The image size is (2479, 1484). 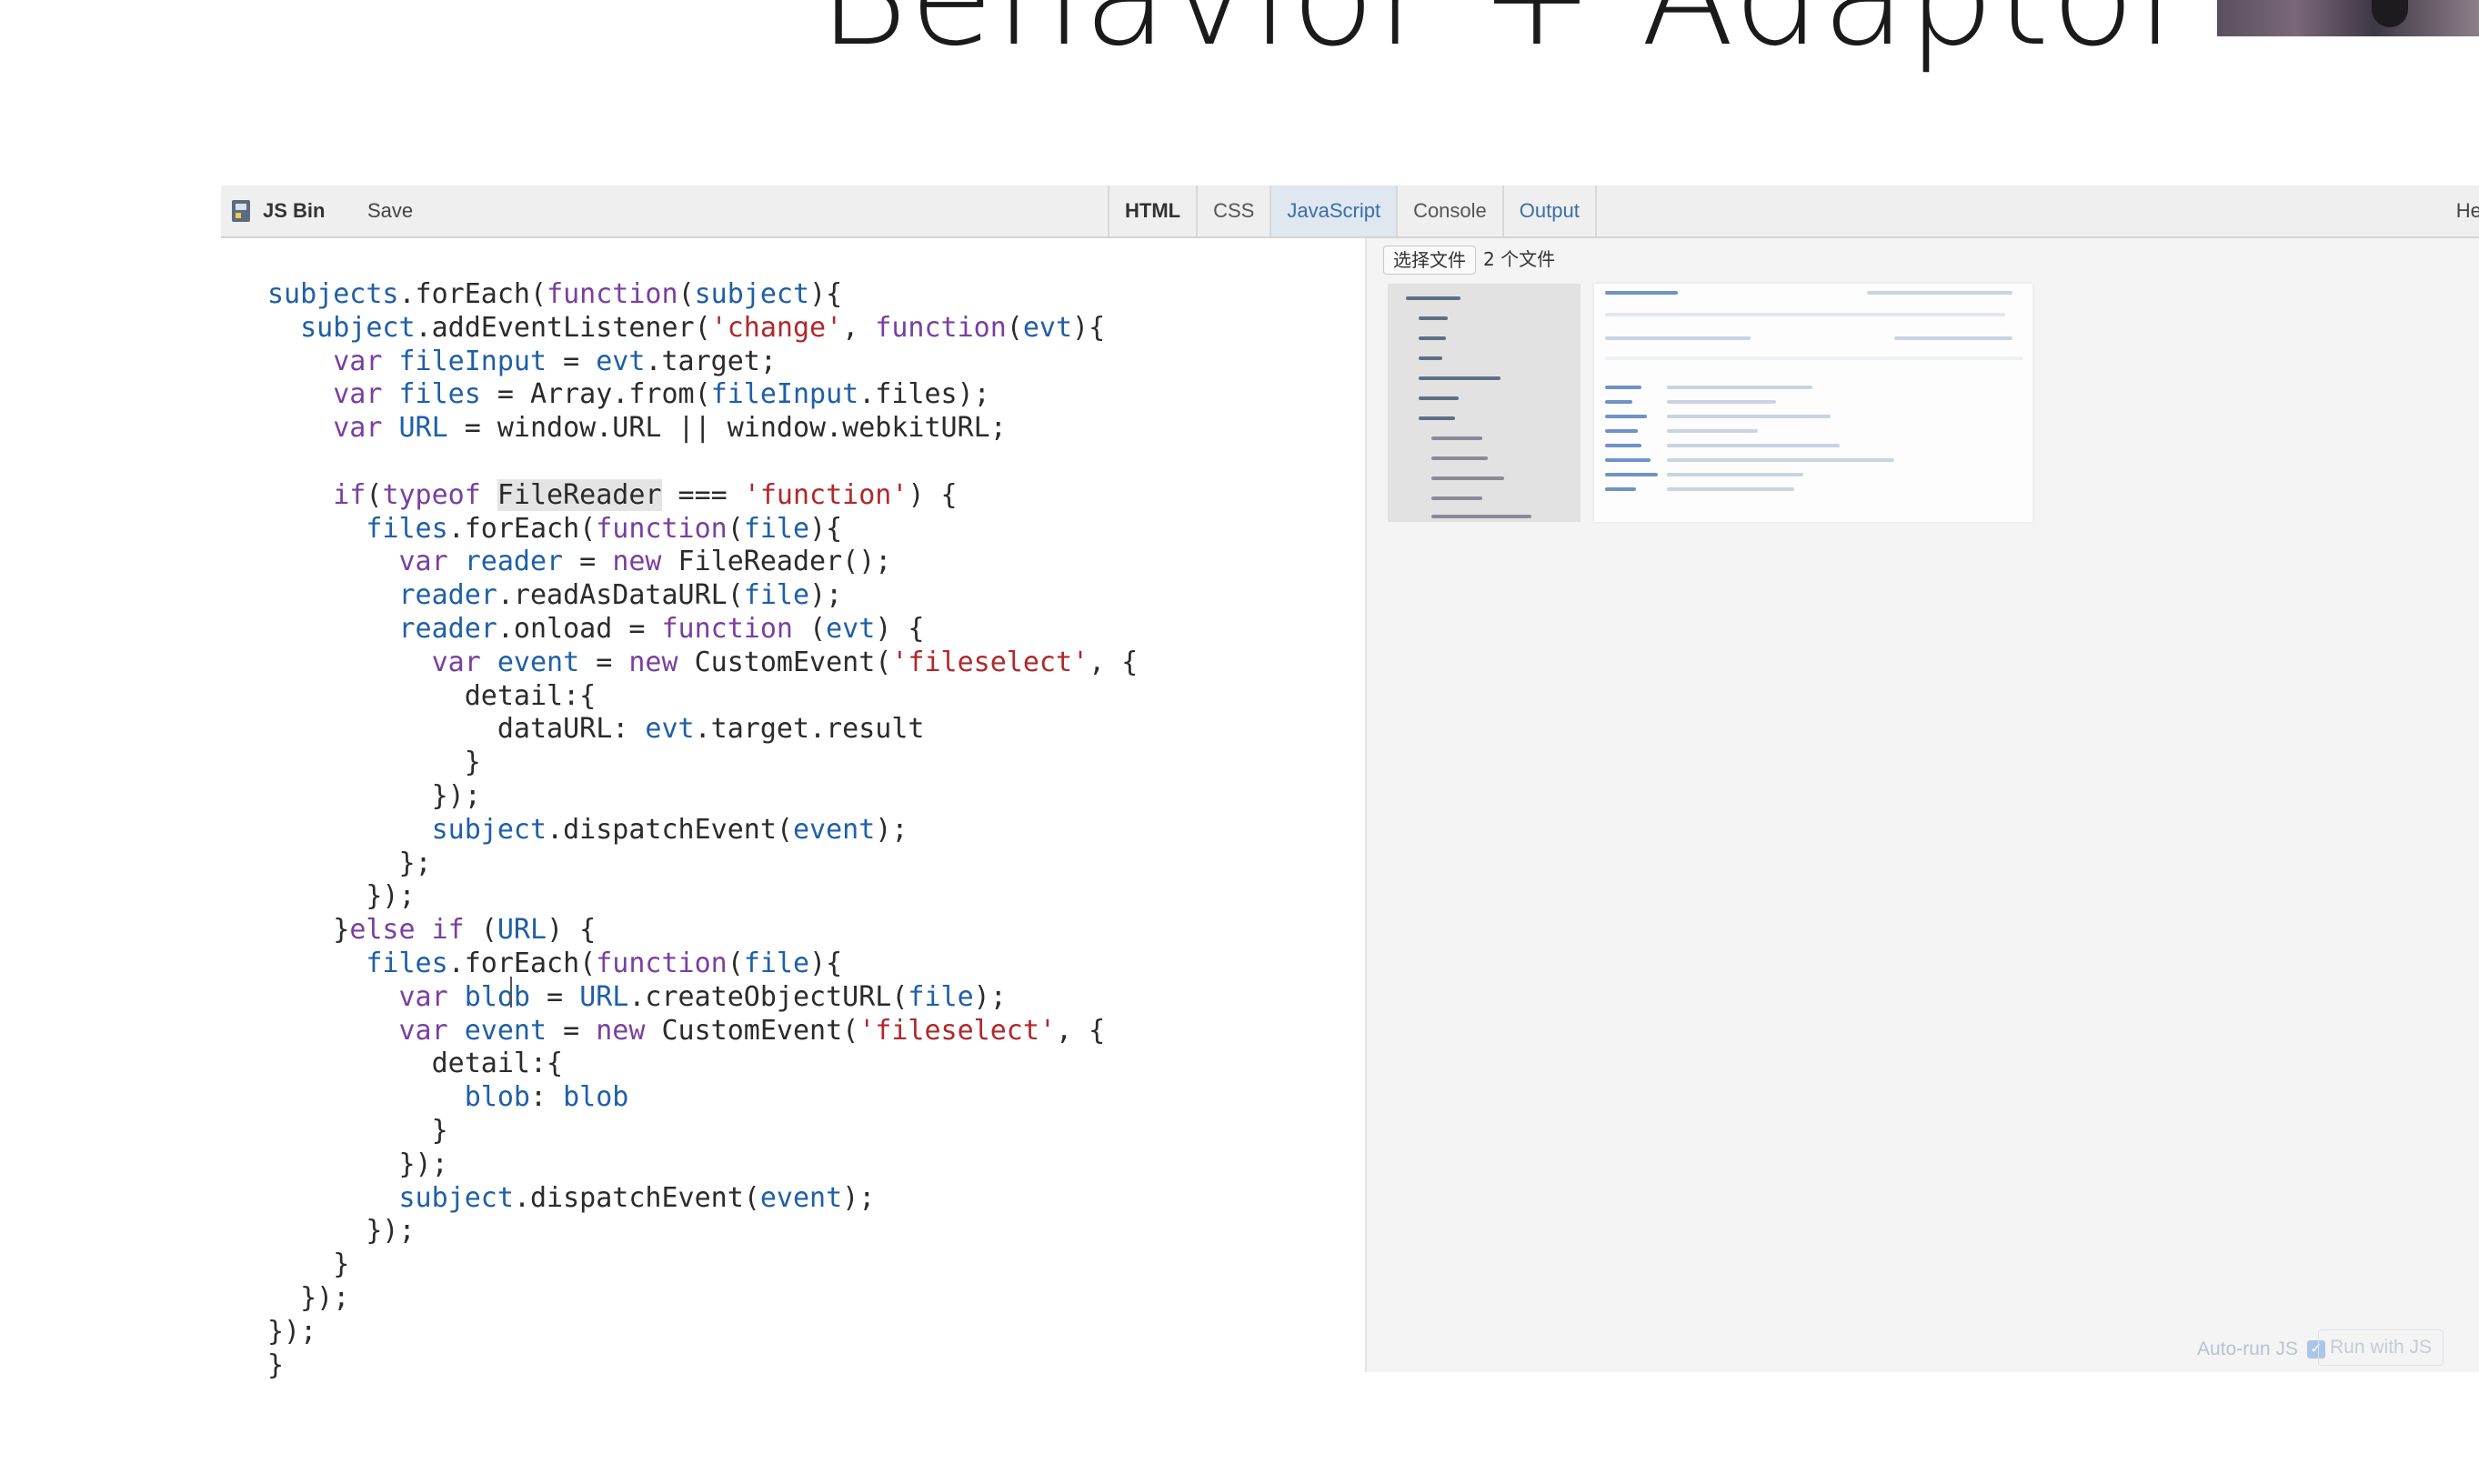 What do you see at coordinates (1449, 211) in the screenshot?
I see `tab-console: Console` at bounding box center [1449, 211].